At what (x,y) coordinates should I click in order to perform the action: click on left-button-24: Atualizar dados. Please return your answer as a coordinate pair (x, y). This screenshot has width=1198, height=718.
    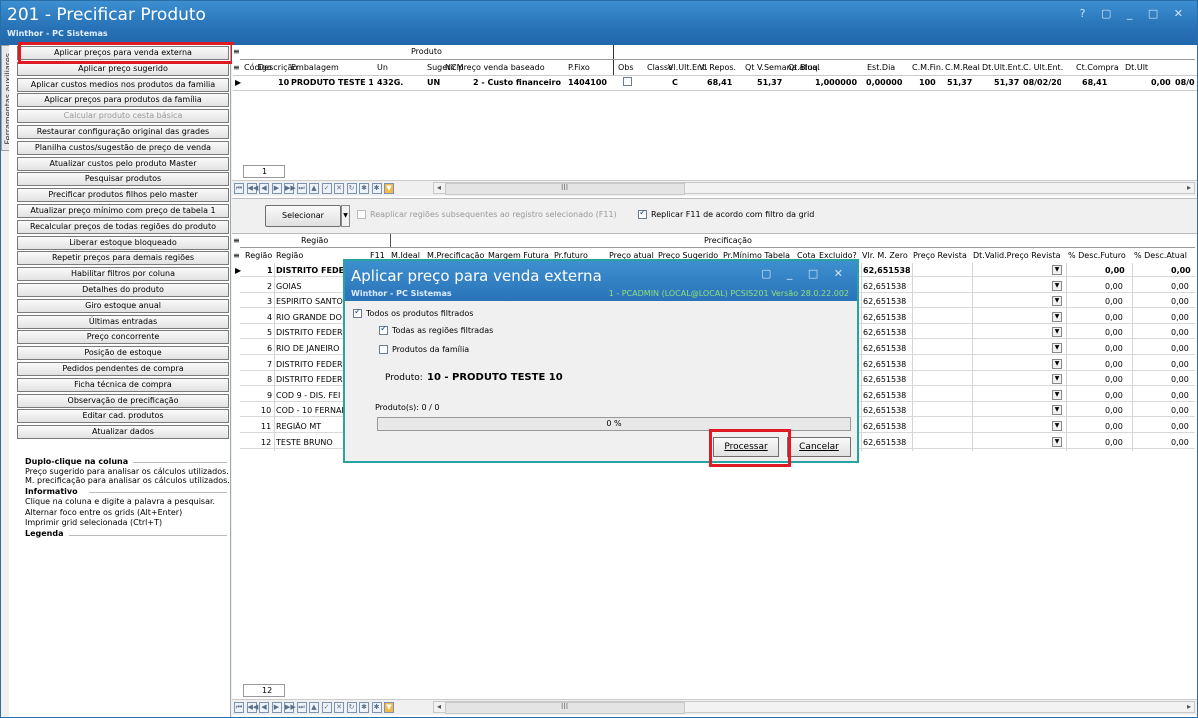
    Looking at the image, I should click on (123, 432).